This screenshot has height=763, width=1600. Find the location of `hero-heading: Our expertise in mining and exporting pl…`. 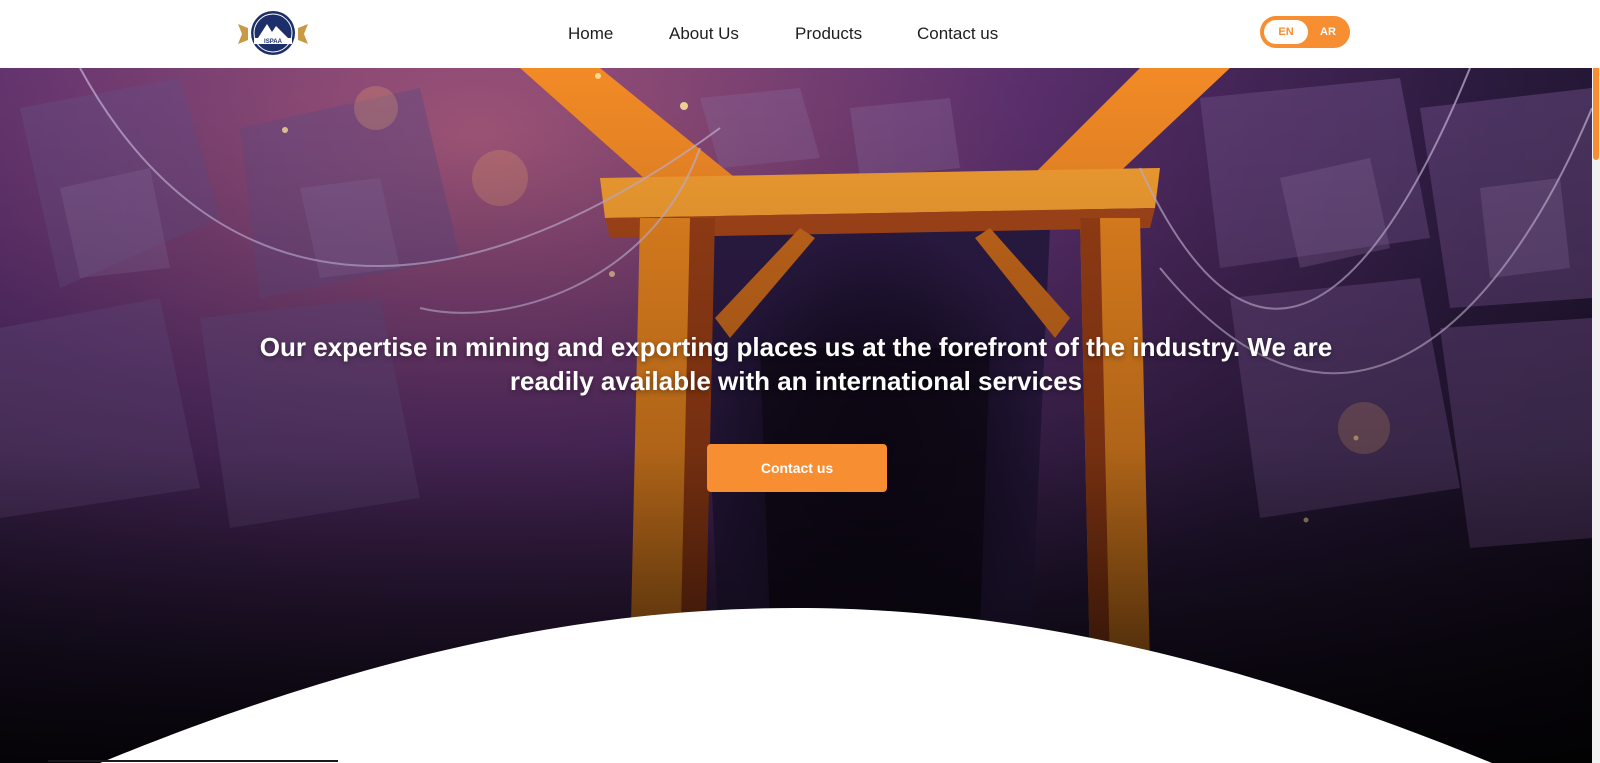

hero-heading: Our expertise in mining and exporting pl… is located at coordinates (796, 364).